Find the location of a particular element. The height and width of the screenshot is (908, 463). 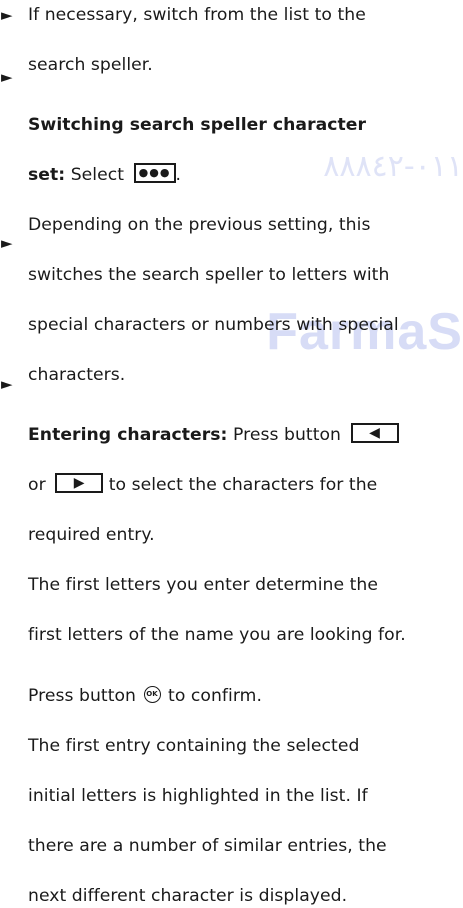

step2-select-label: Select is located at coordinates (97, 175).